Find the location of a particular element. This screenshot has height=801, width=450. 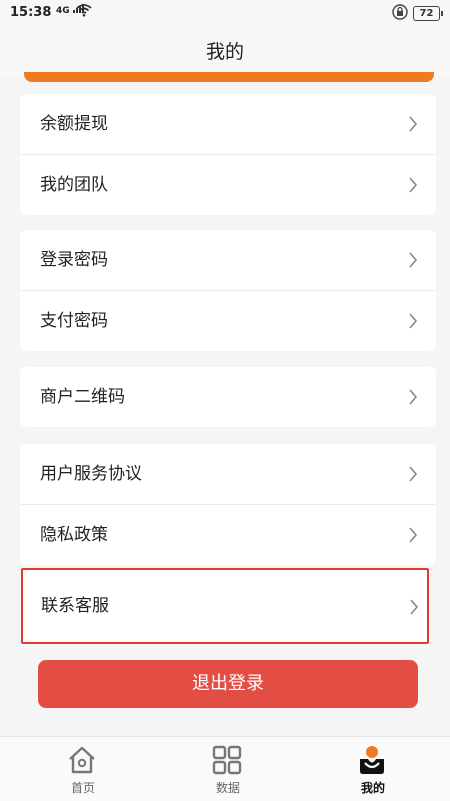

menu-item-service-agreement: 用户服务协议 is located at coordinates (228, 474).